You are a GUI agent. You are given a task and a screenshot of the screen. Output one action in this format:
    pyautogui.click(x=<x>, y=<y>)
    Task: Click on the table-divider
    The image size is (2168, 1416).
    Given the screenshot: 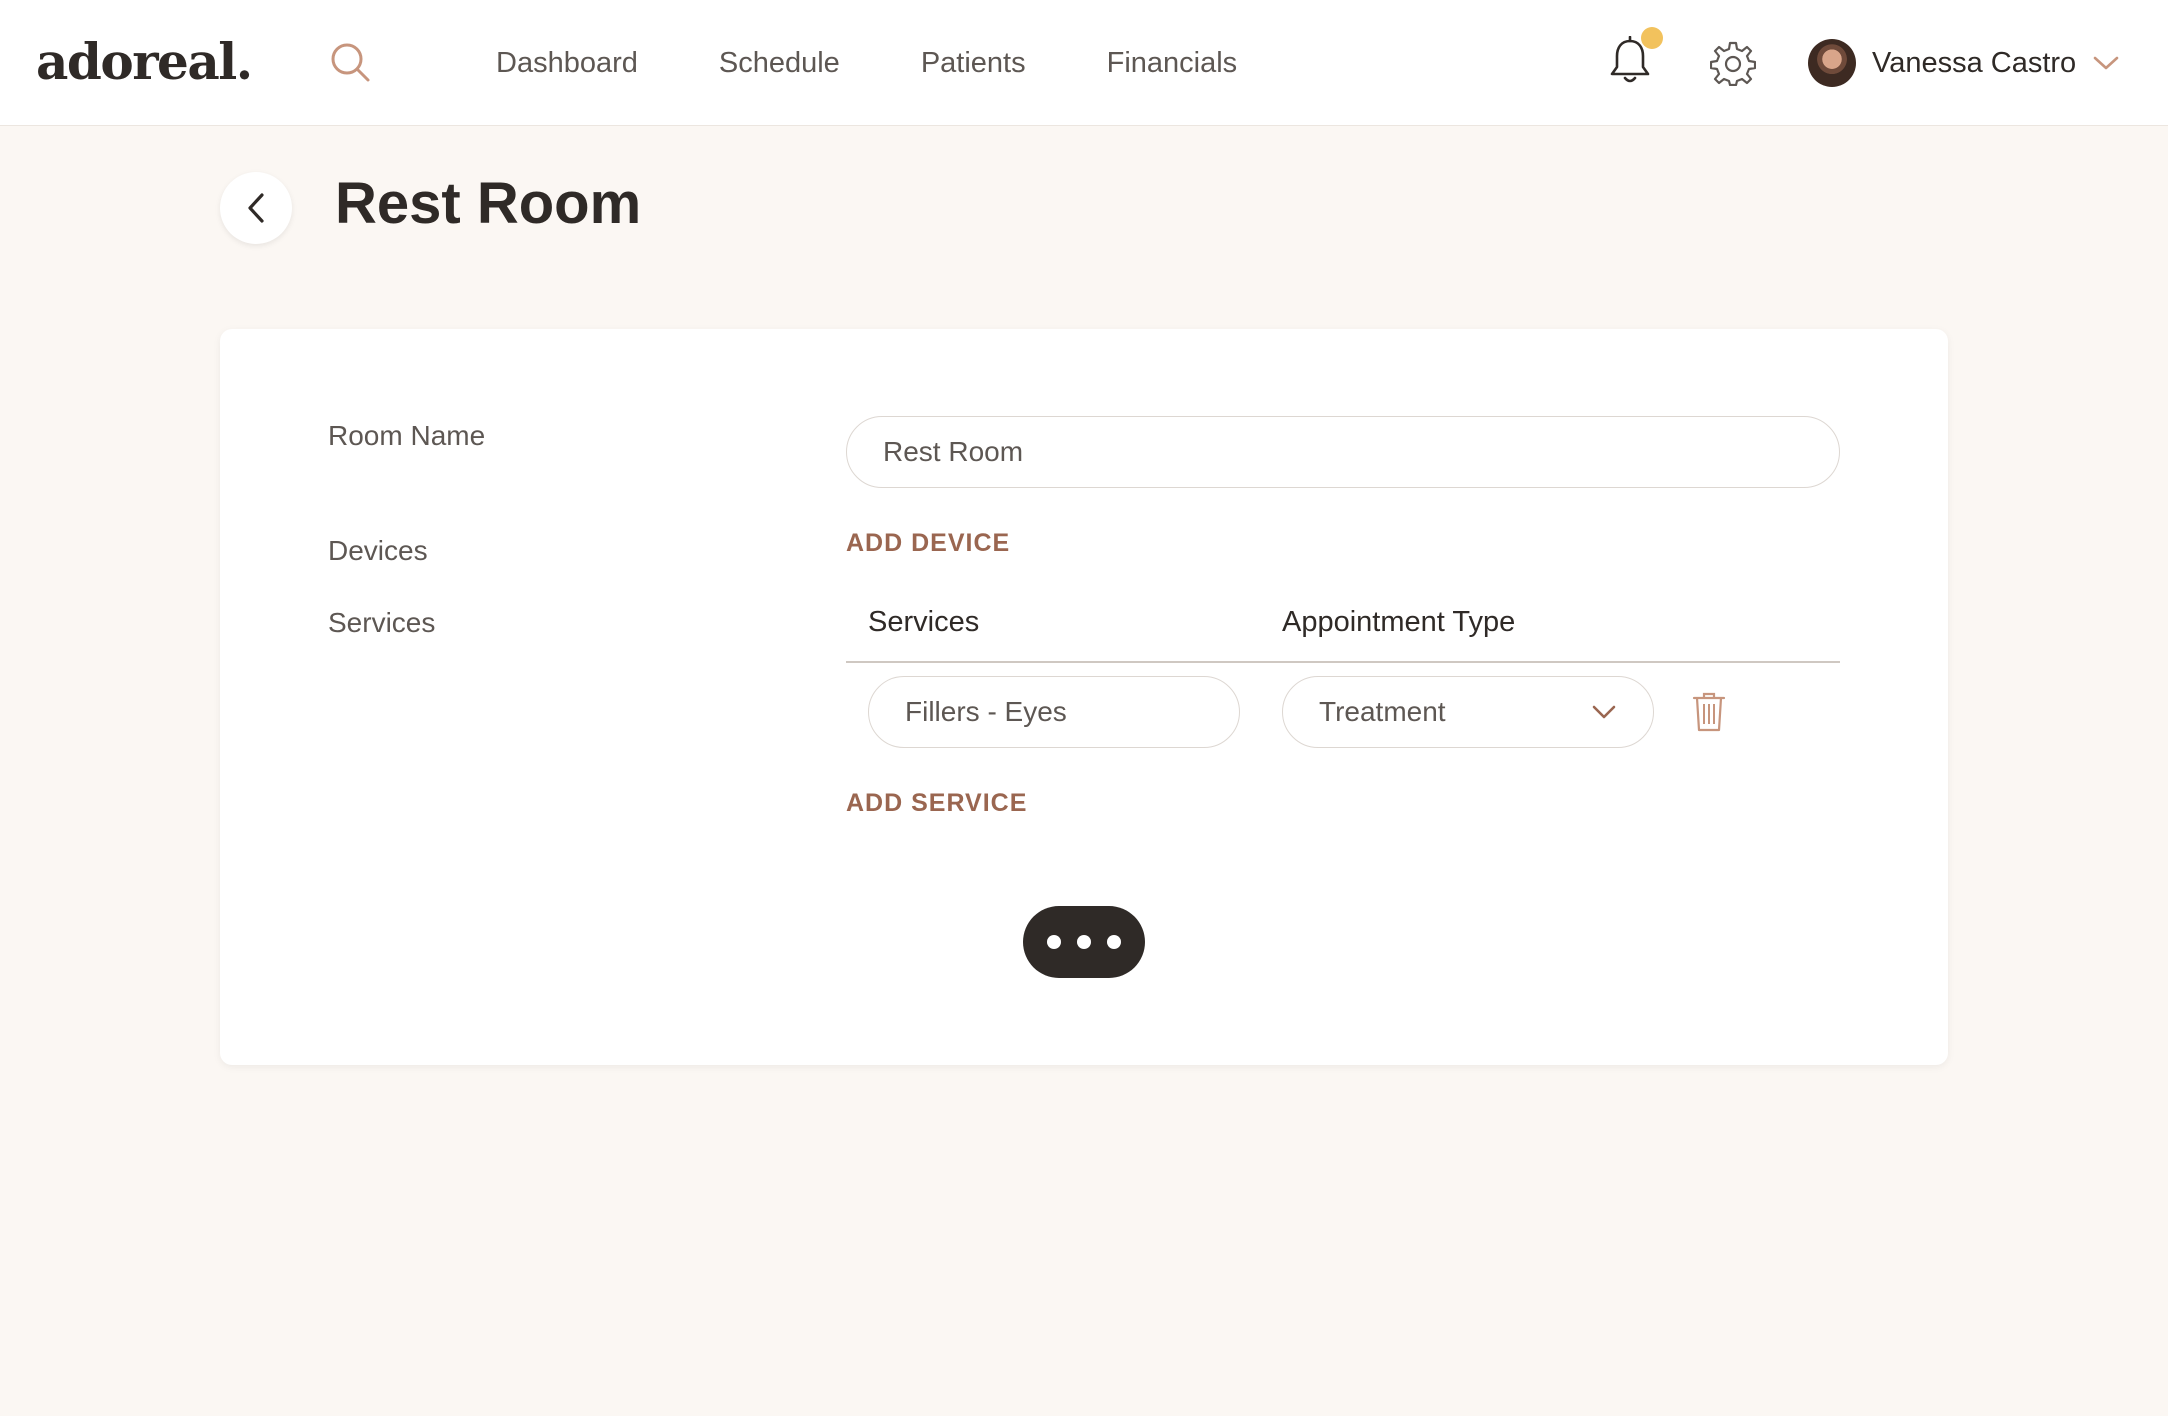 What is the action you would take?
    pyautogui.click(x=1343, y=662)
    